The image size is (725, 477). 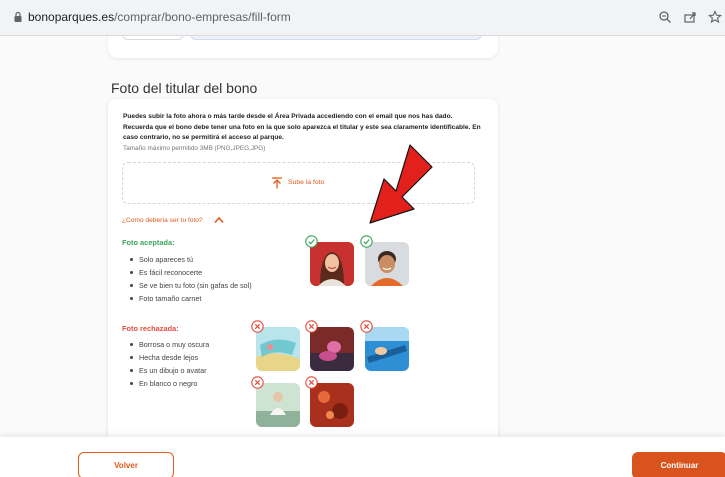 I want to click on list-item: Es un dibujo o avatar, so click(x=169, y=370).